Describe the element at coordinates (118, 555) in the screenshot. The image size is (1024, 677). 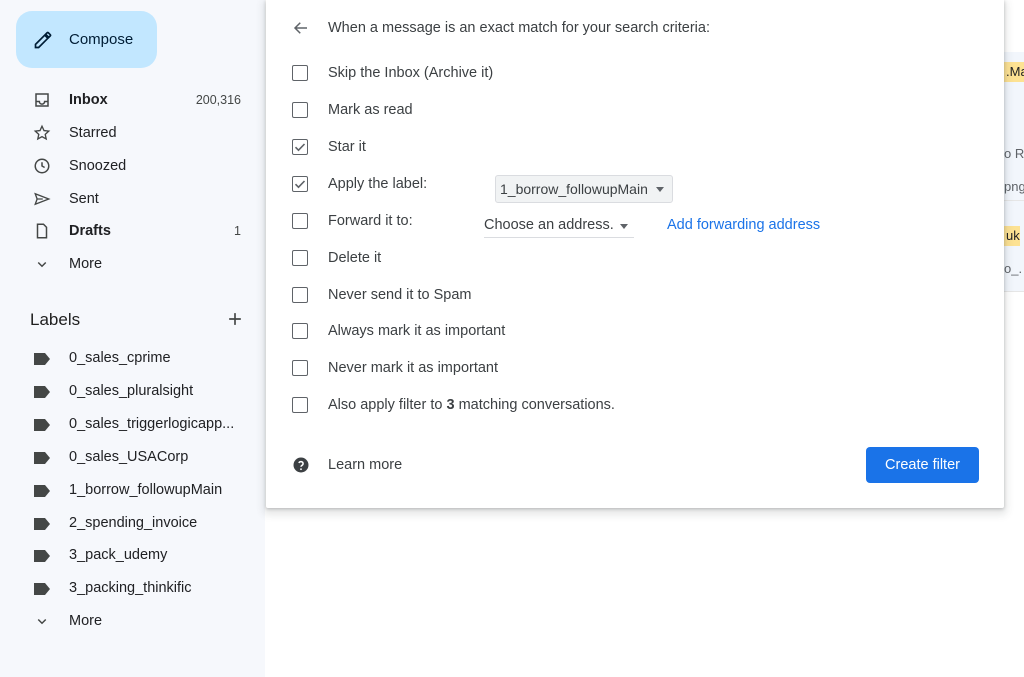
I see `label-name: 3_pack_udemy` at that location.